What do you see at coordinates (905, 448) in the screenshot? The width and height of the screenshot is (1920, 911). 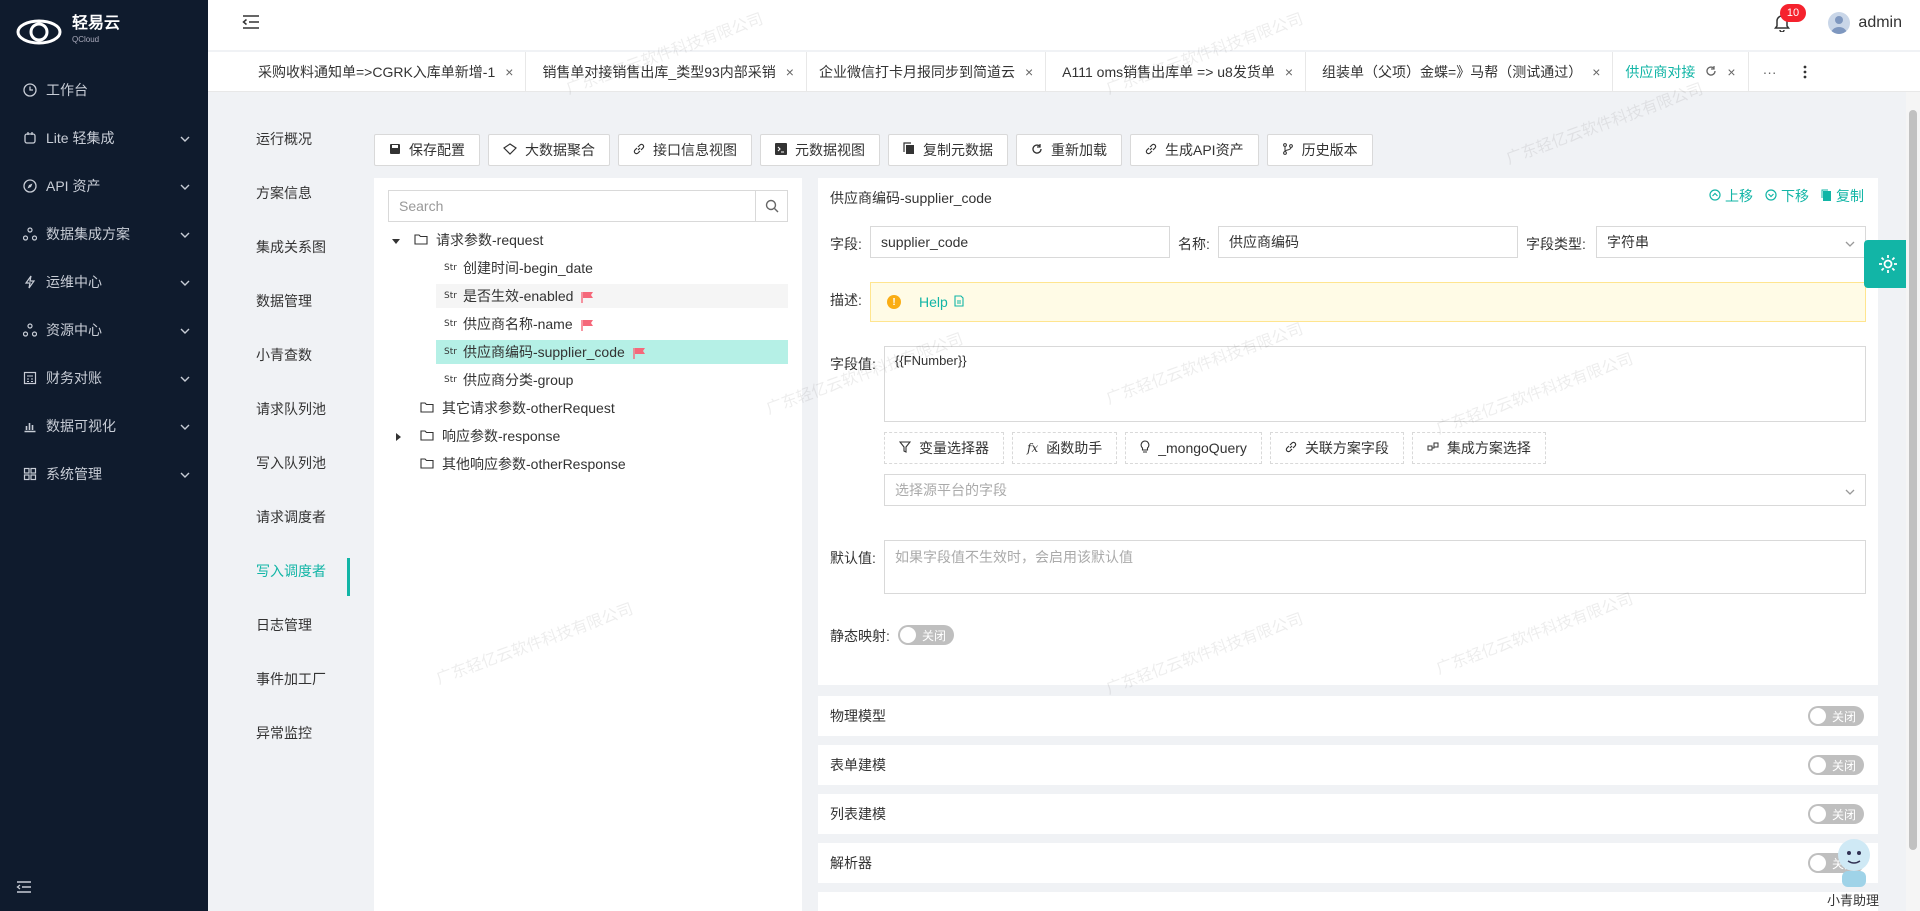 I see `filter-icon` at bounding box center [905, 448].